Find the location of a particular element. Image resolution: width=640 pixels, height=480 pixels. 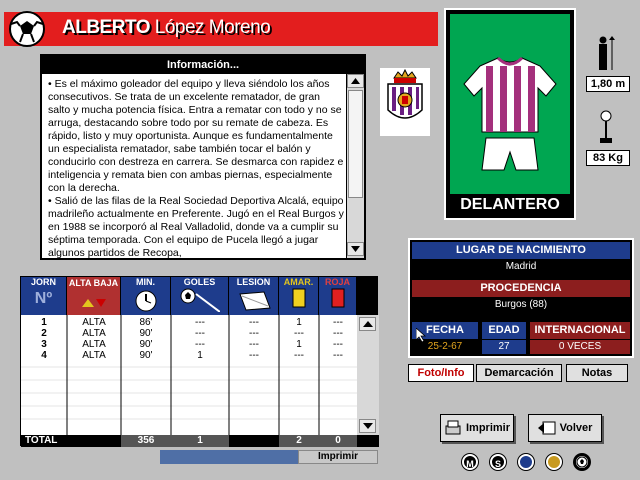

total-goals: 1 is located at coordinates (200, 441).